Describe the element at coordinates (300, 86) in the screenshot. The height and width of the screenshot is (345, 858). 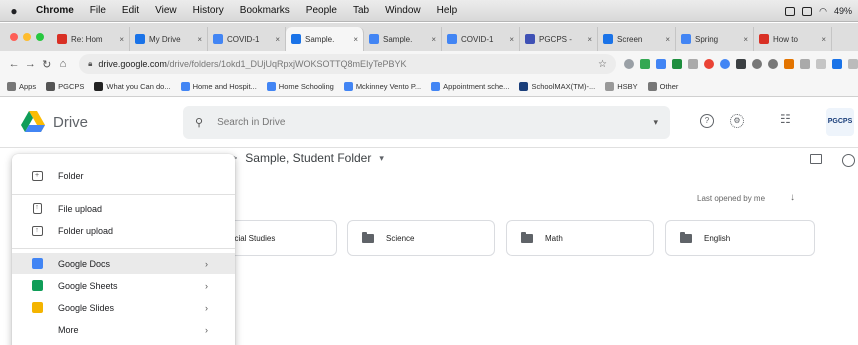
I see `bookmark-item: Home Schooling` at that location.